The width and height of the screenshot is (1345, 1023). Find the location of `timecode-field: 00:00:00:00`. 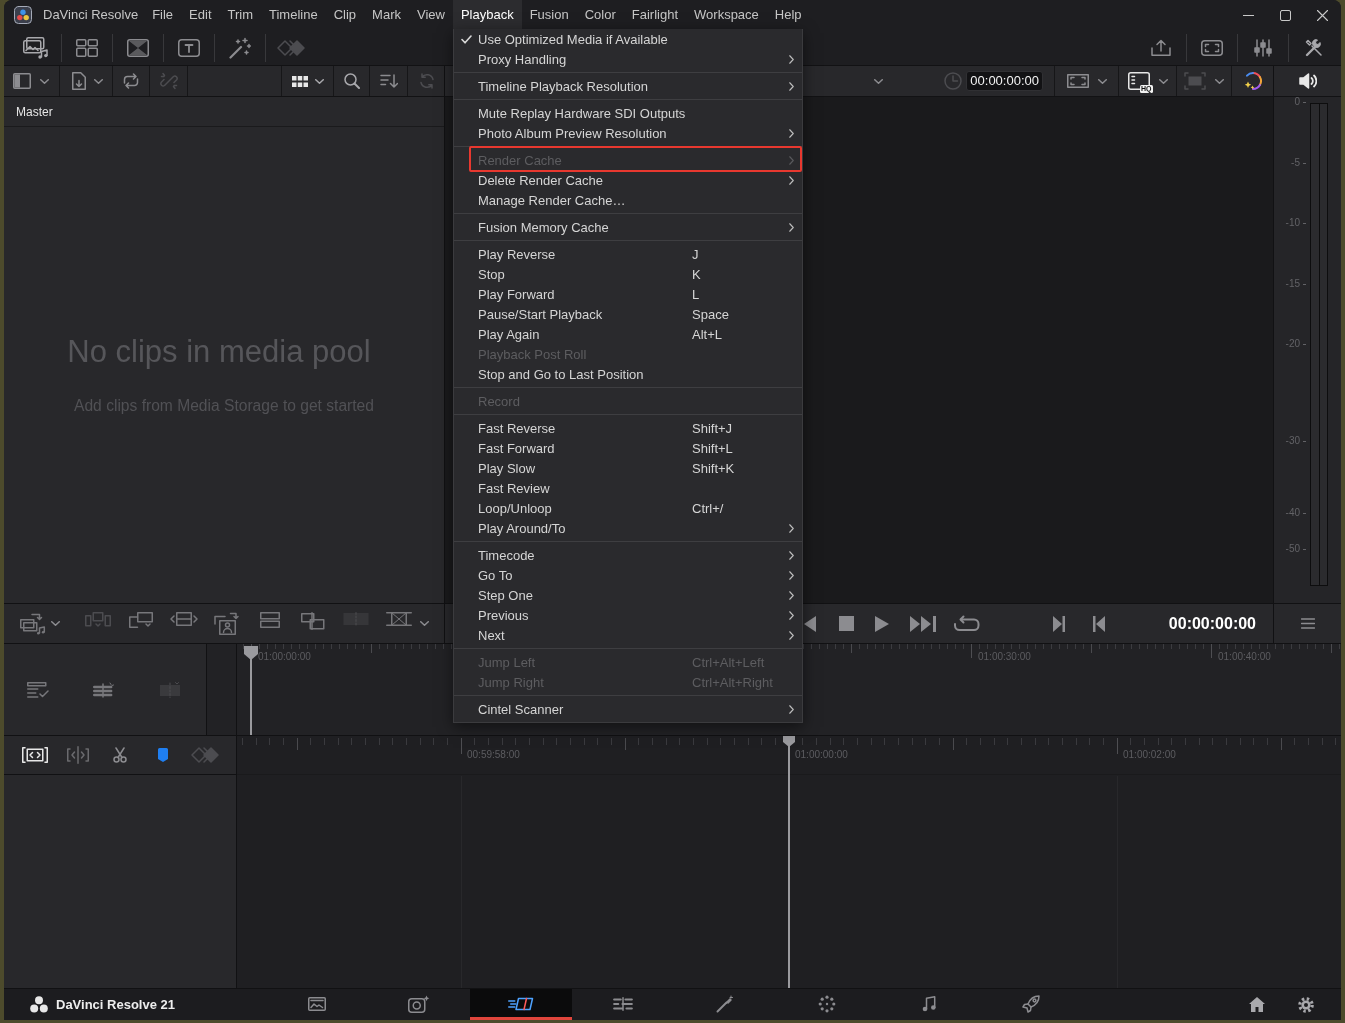

timecode-field: 00:00:00:00 is located at coordinates (1004, 81).